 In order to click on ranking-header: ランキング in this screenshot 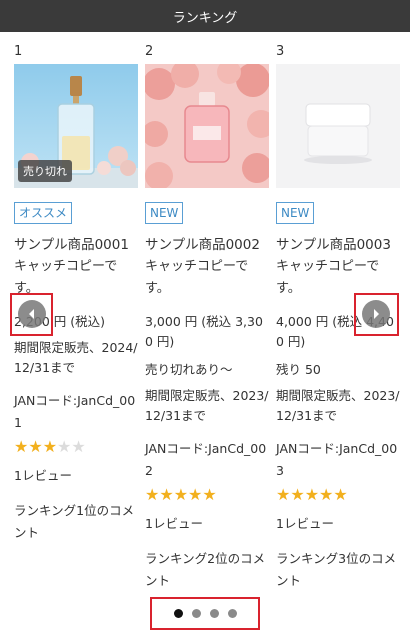, I will do `click(205, 16)`.